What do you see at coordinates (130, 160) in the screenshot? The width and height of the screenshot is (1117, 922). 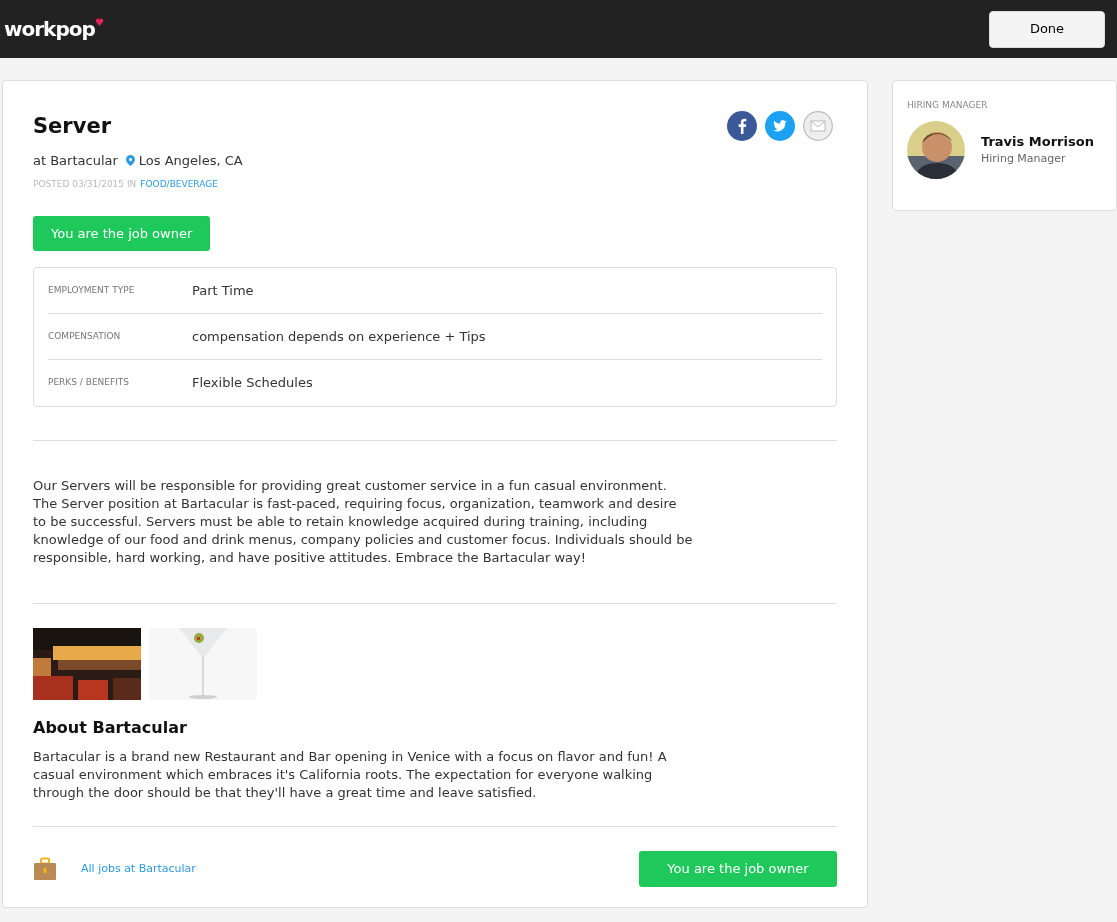 I see `location-pin-icon` at bounding box center [130, 160].